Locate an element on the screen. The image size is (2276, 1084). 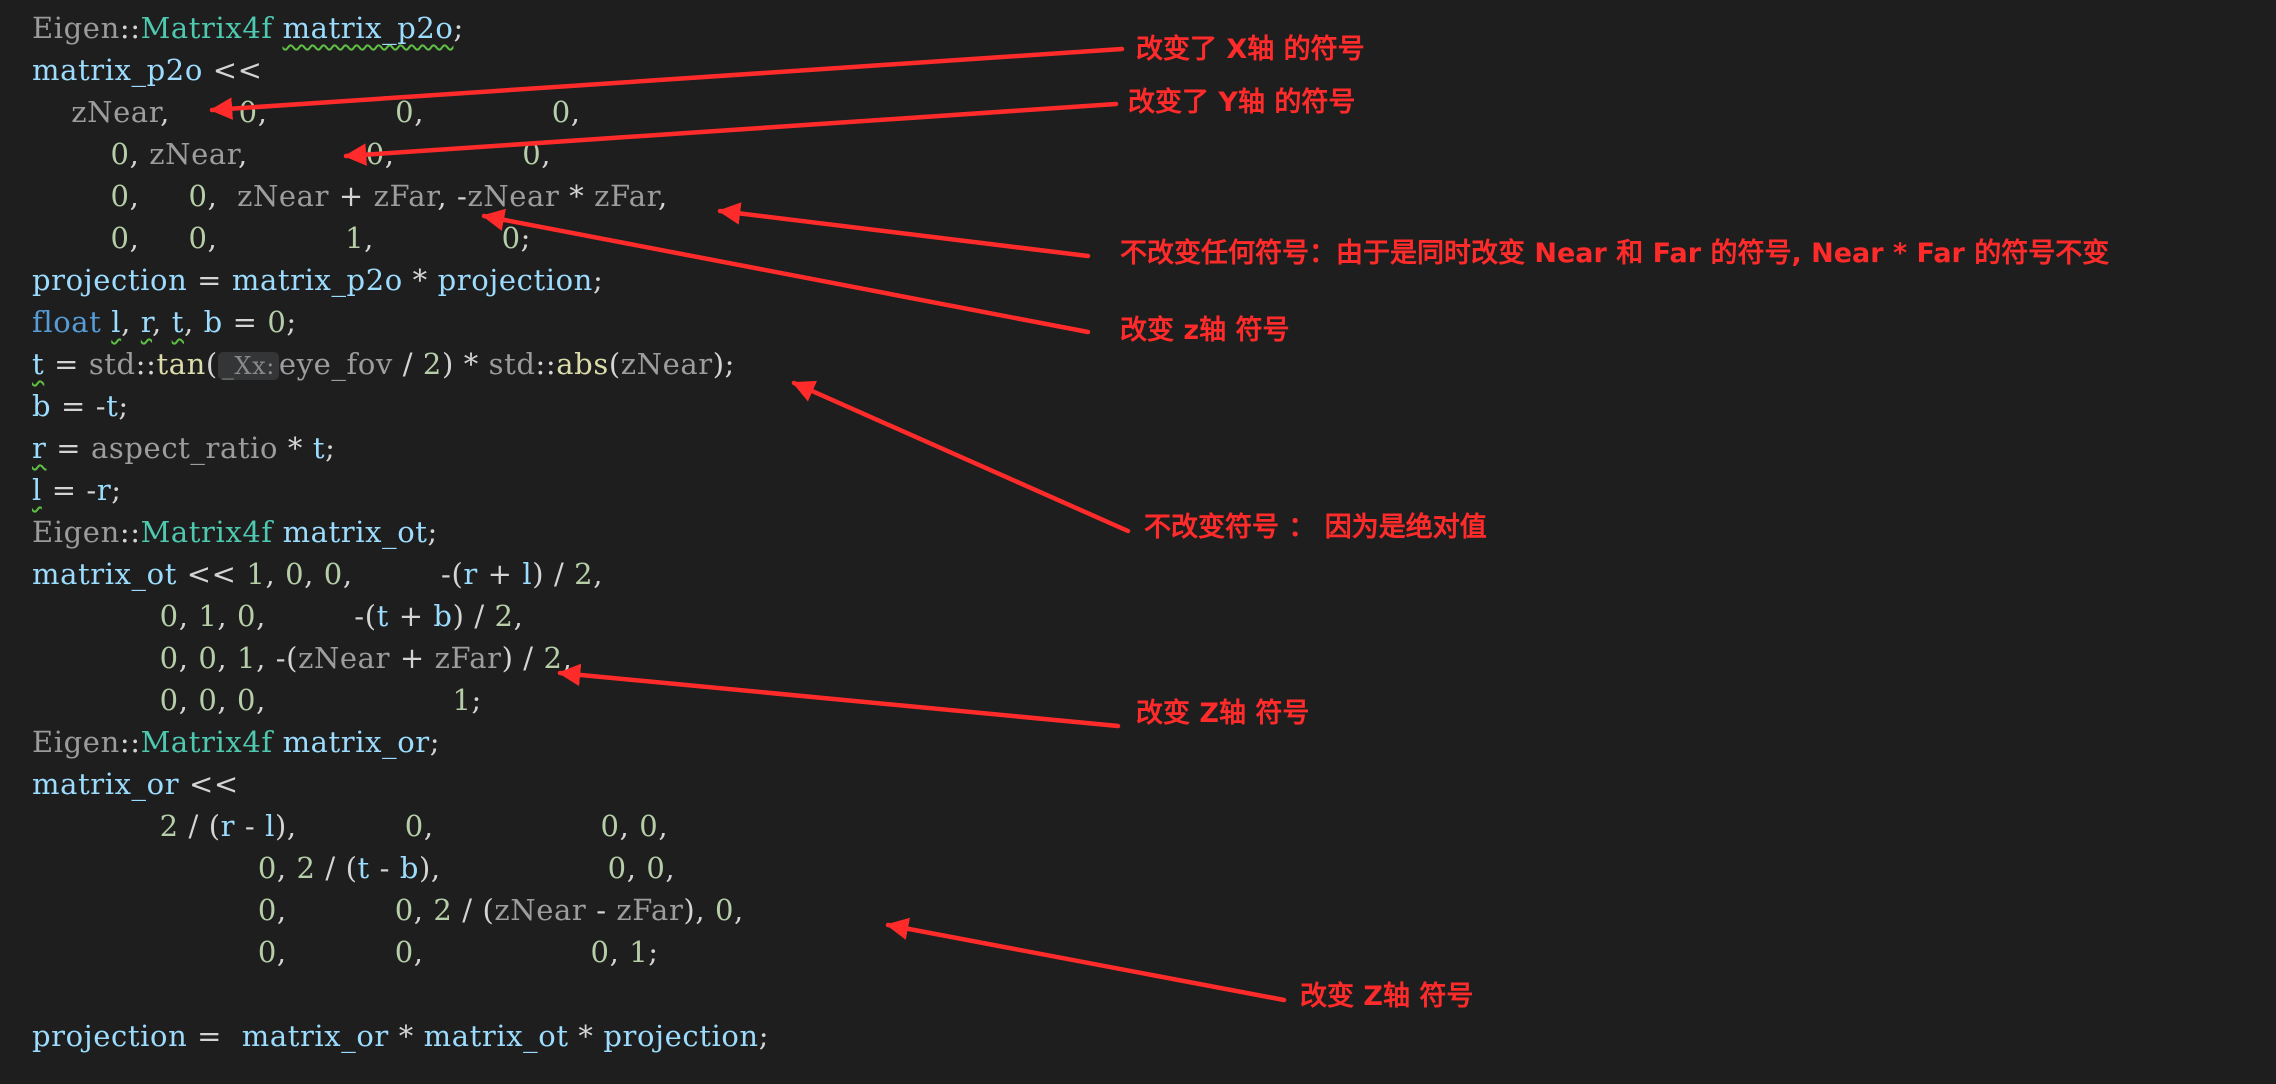
arrow-x-axis is located at coordinates (667, 83).